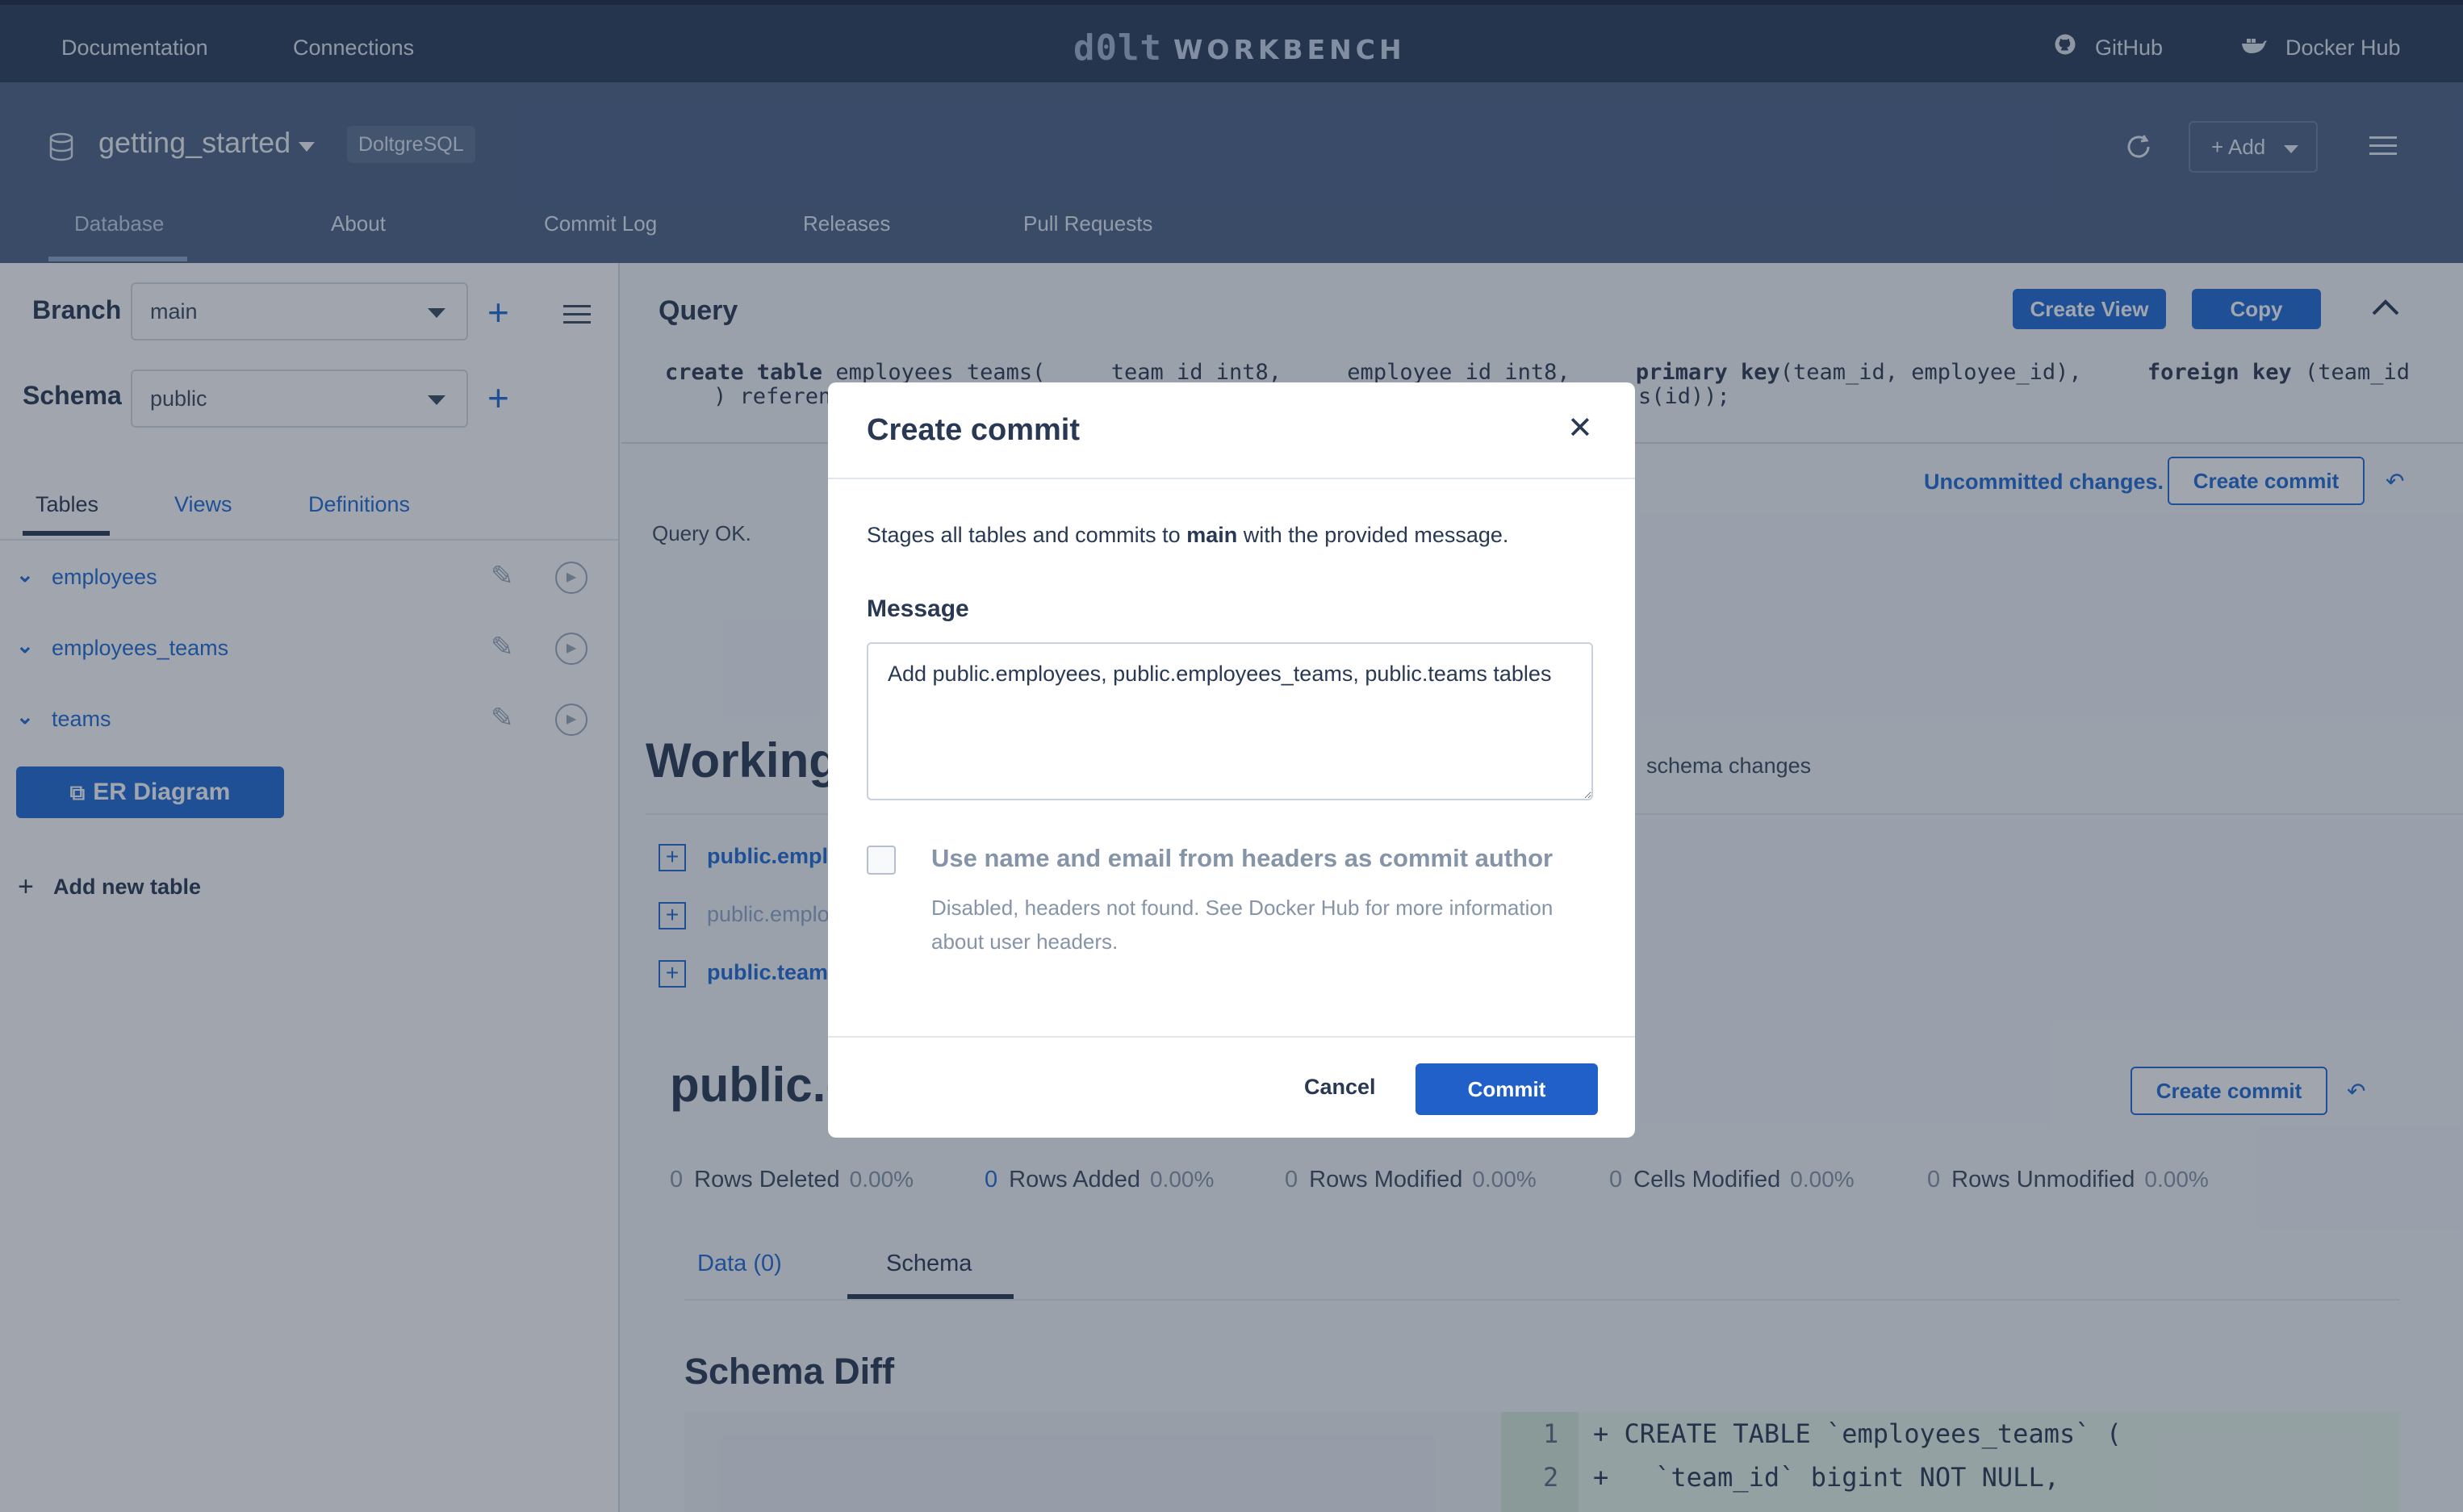  Describe the element at coordinates (918, 608) in the screenshot. I see `message-label: Message` at that location.